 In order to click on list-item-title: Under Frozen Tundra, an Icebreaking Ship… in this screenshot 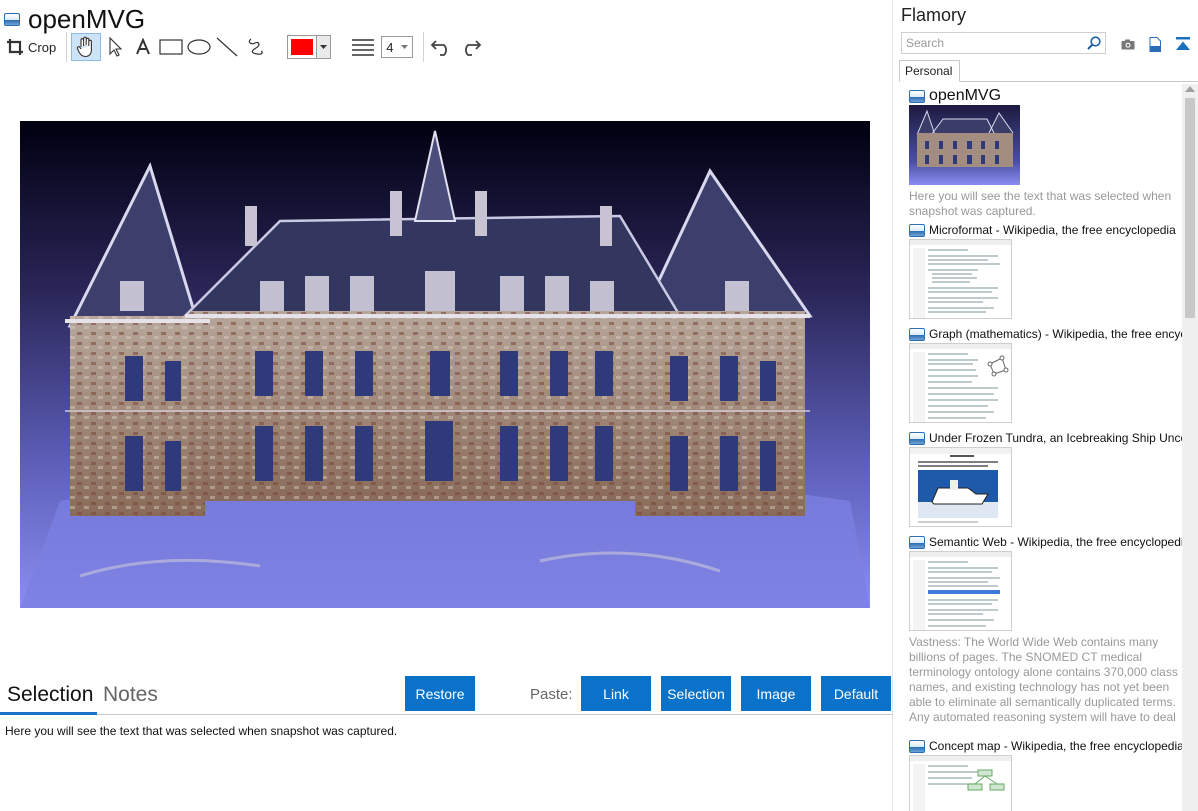, I will do `click(1055, 438)`.